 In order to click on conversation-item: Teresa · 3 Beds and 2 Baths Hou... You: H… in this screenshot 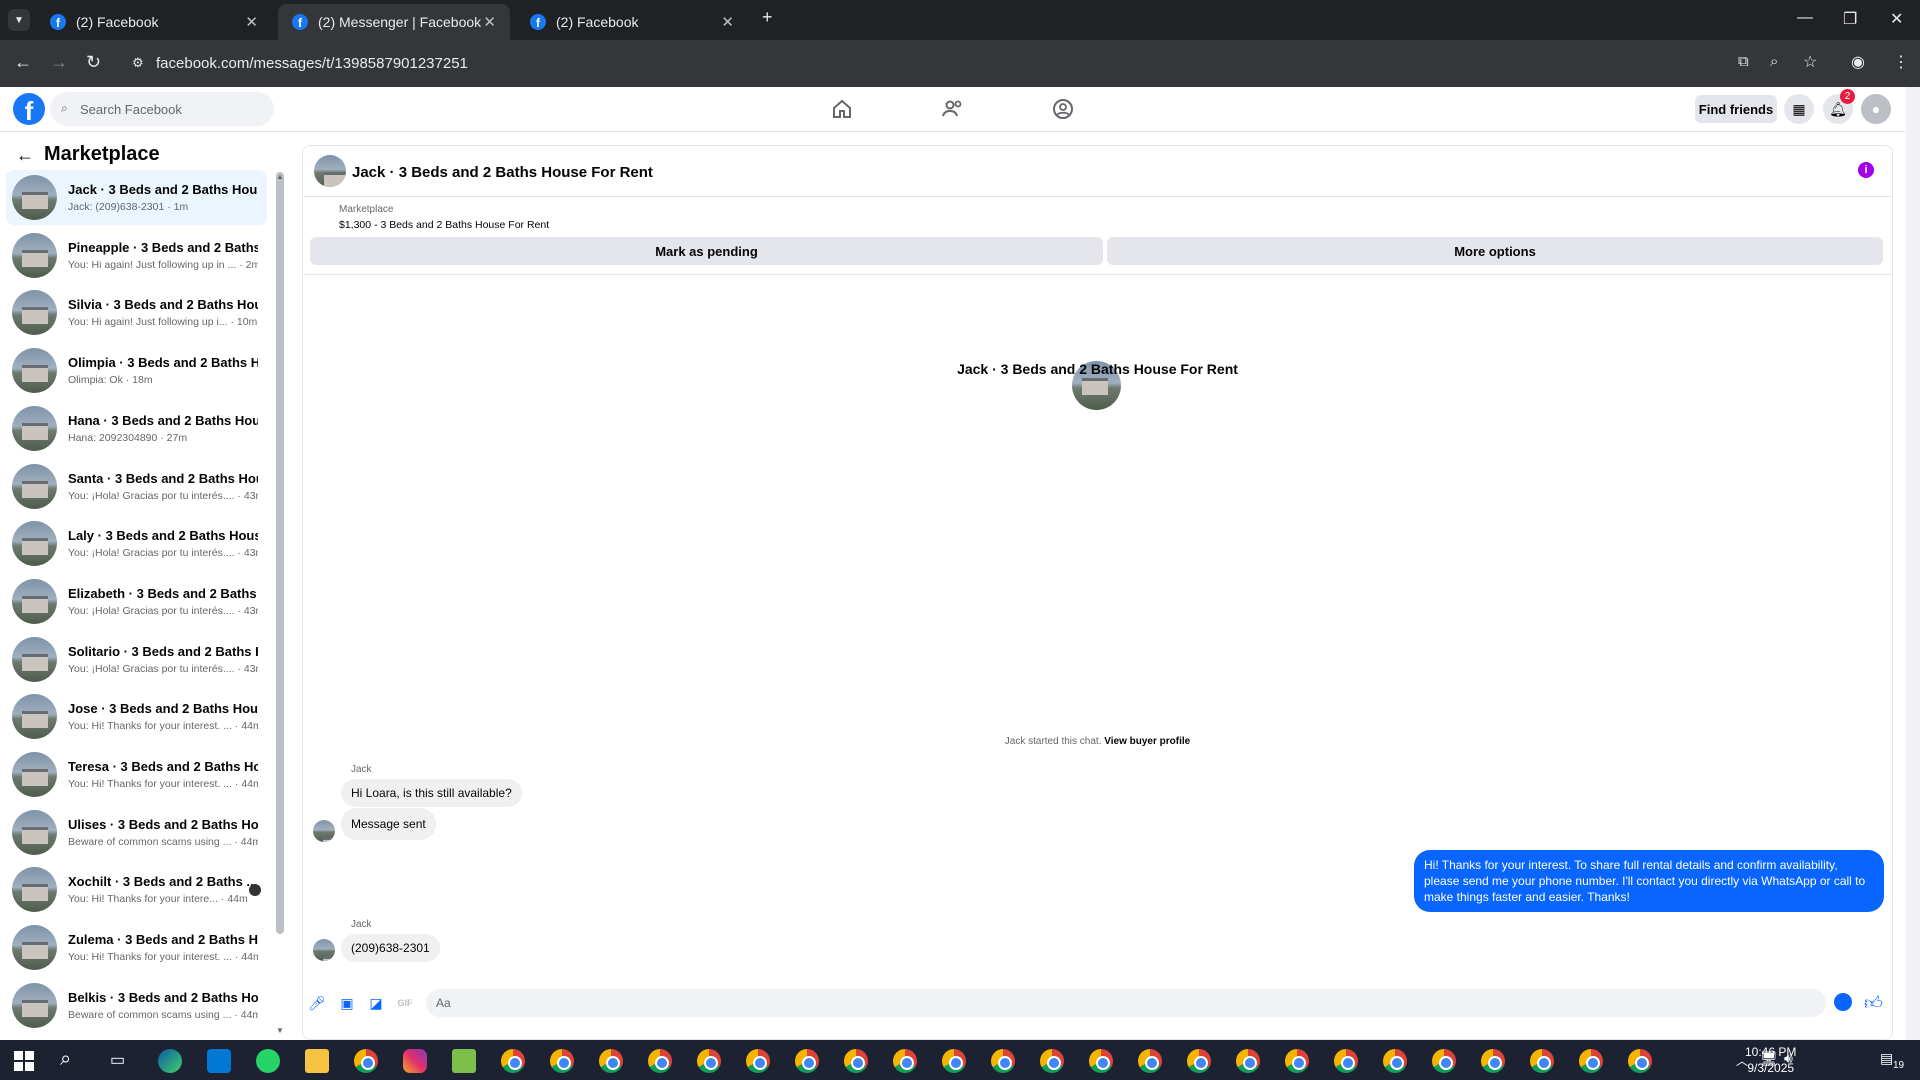, I will do `click(136, 774)`.